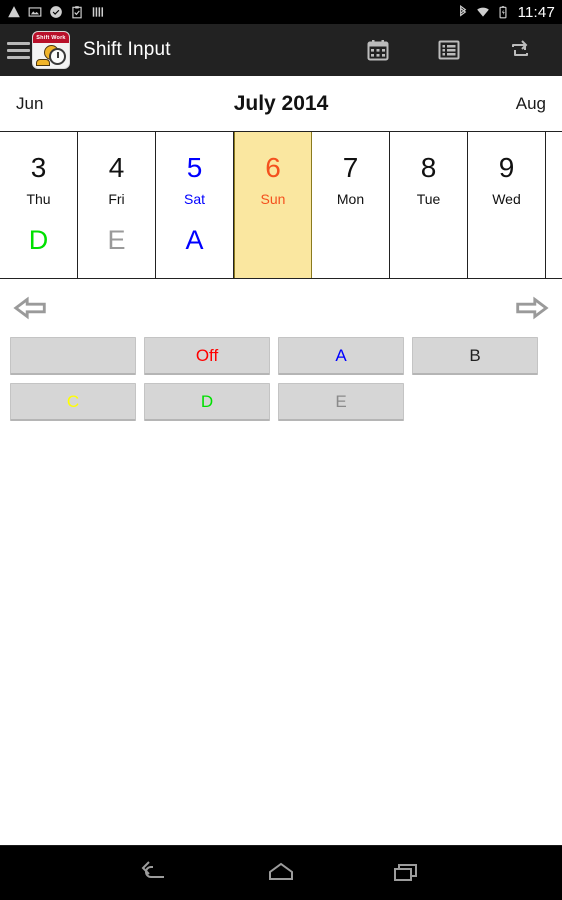 The height and width of the screenshot is (900, 562). Describe the element at coordinates (503, 12) in the screenshot. I see `battery-icon` at that location.